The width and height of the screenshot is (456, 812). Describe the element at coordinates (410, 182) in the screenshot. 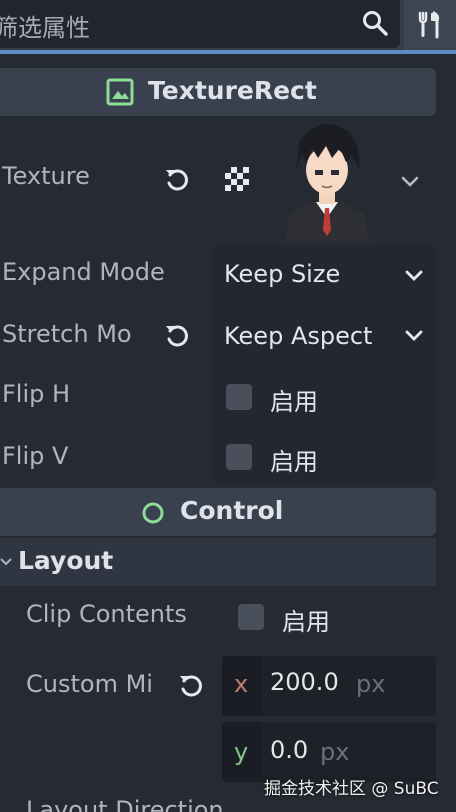

I see `texture-dropdown-chevron-icon` at that location.